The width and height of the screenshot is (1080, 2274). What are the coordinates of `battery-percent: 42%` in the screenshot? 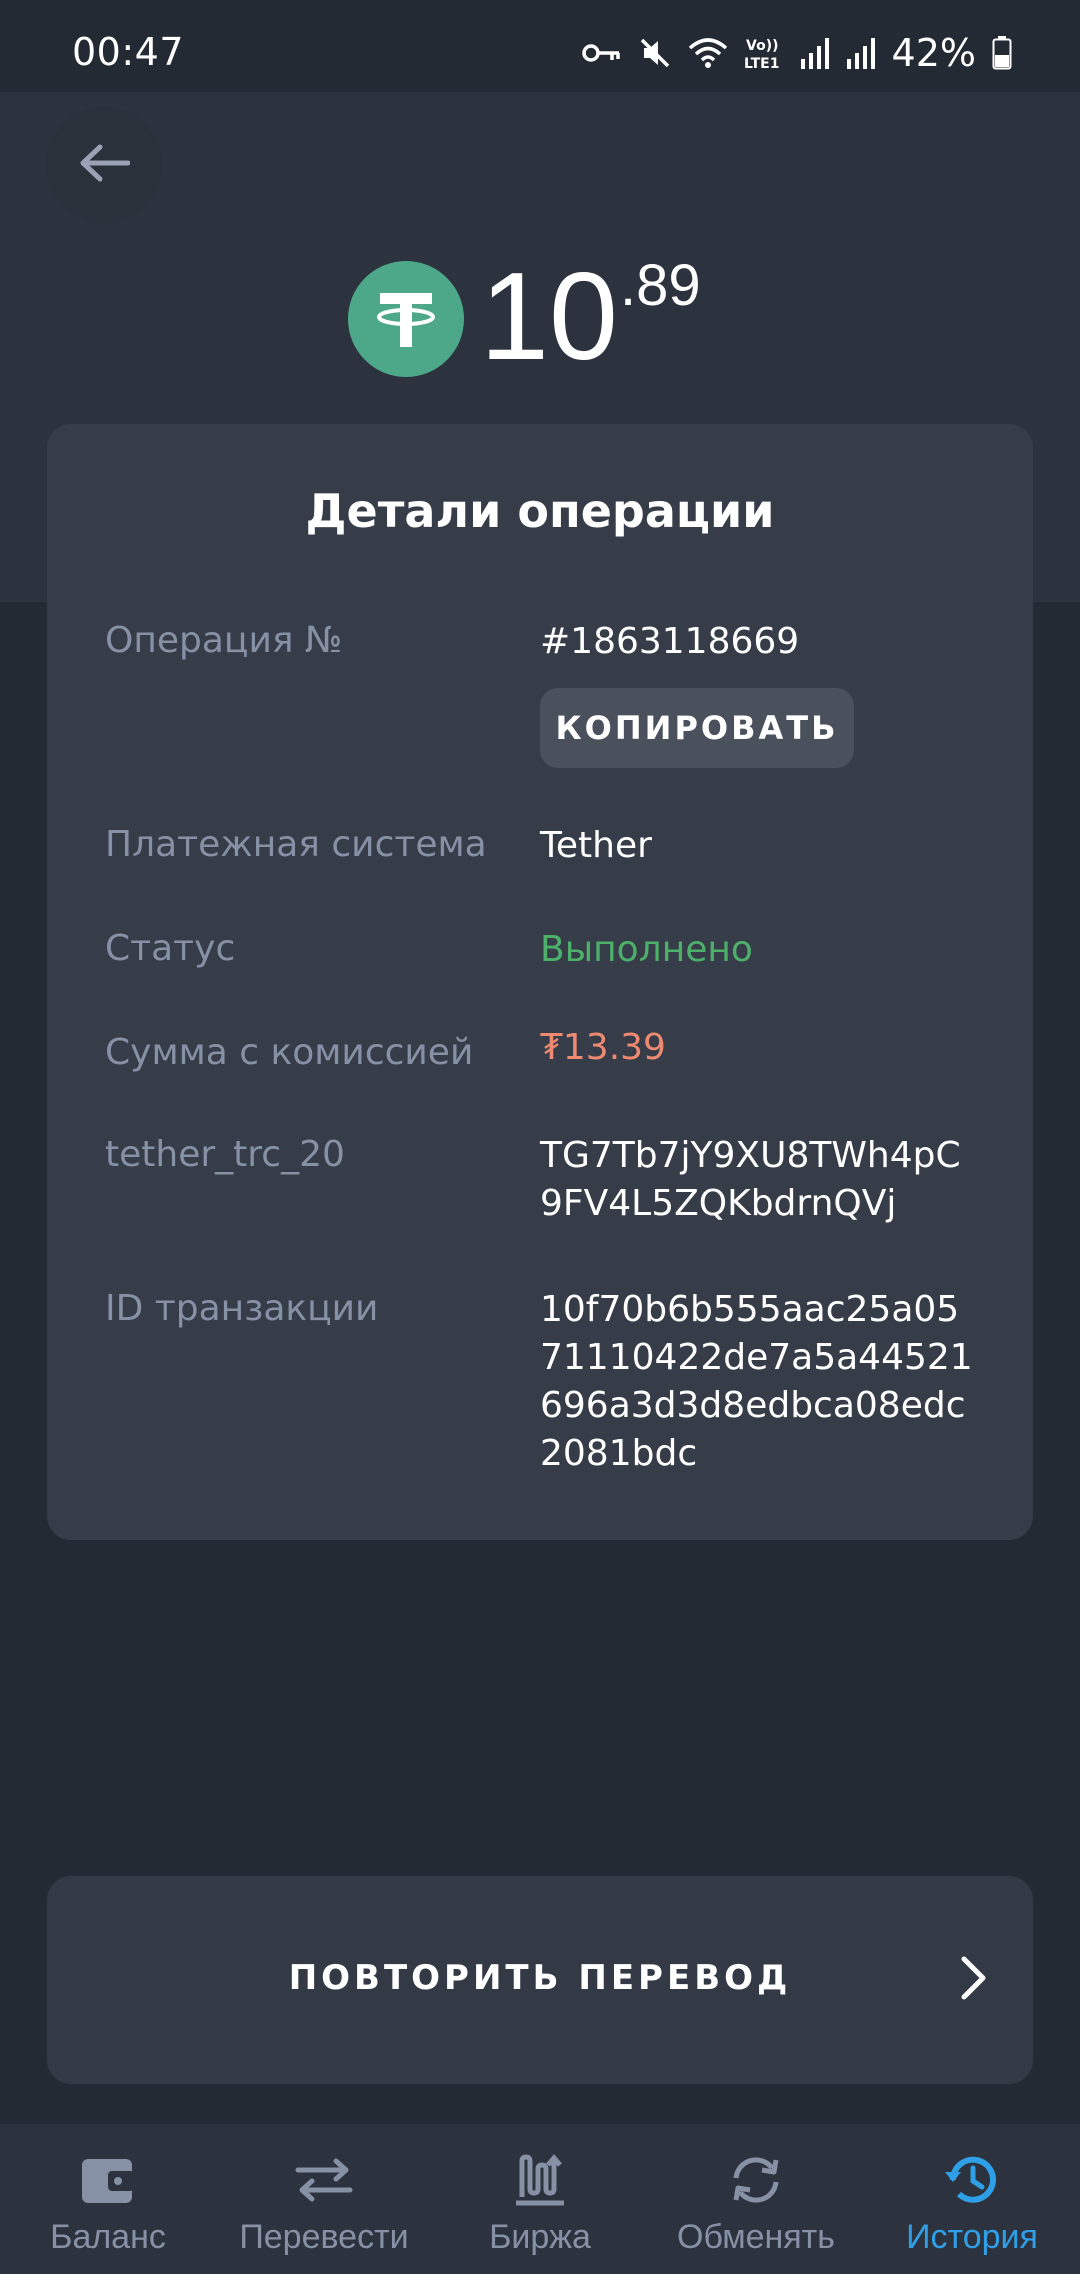 It's located at (933, 53).